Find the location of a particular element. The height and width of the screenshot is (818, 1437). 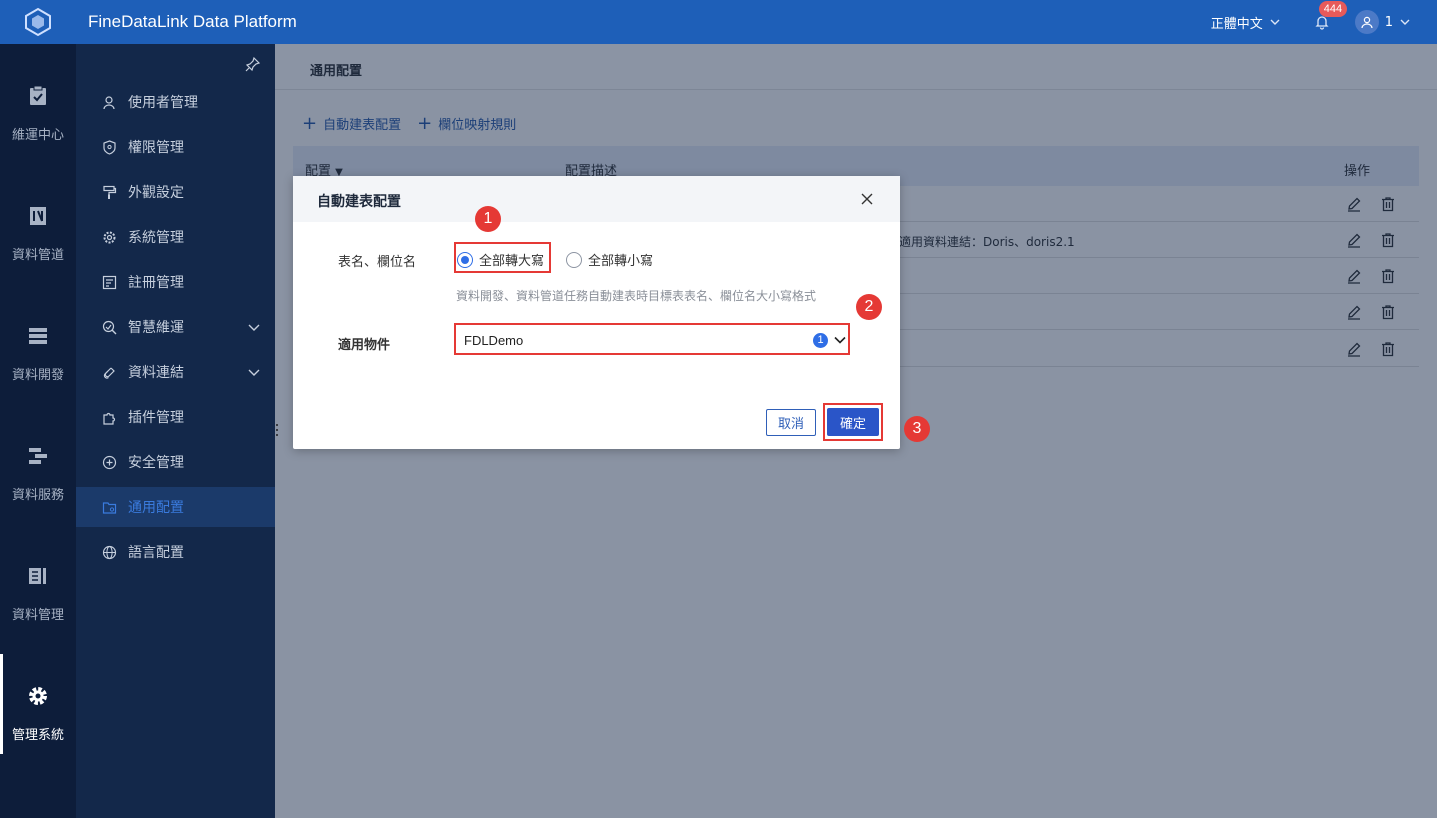

user-icon is located at coordinates (1367, 22).